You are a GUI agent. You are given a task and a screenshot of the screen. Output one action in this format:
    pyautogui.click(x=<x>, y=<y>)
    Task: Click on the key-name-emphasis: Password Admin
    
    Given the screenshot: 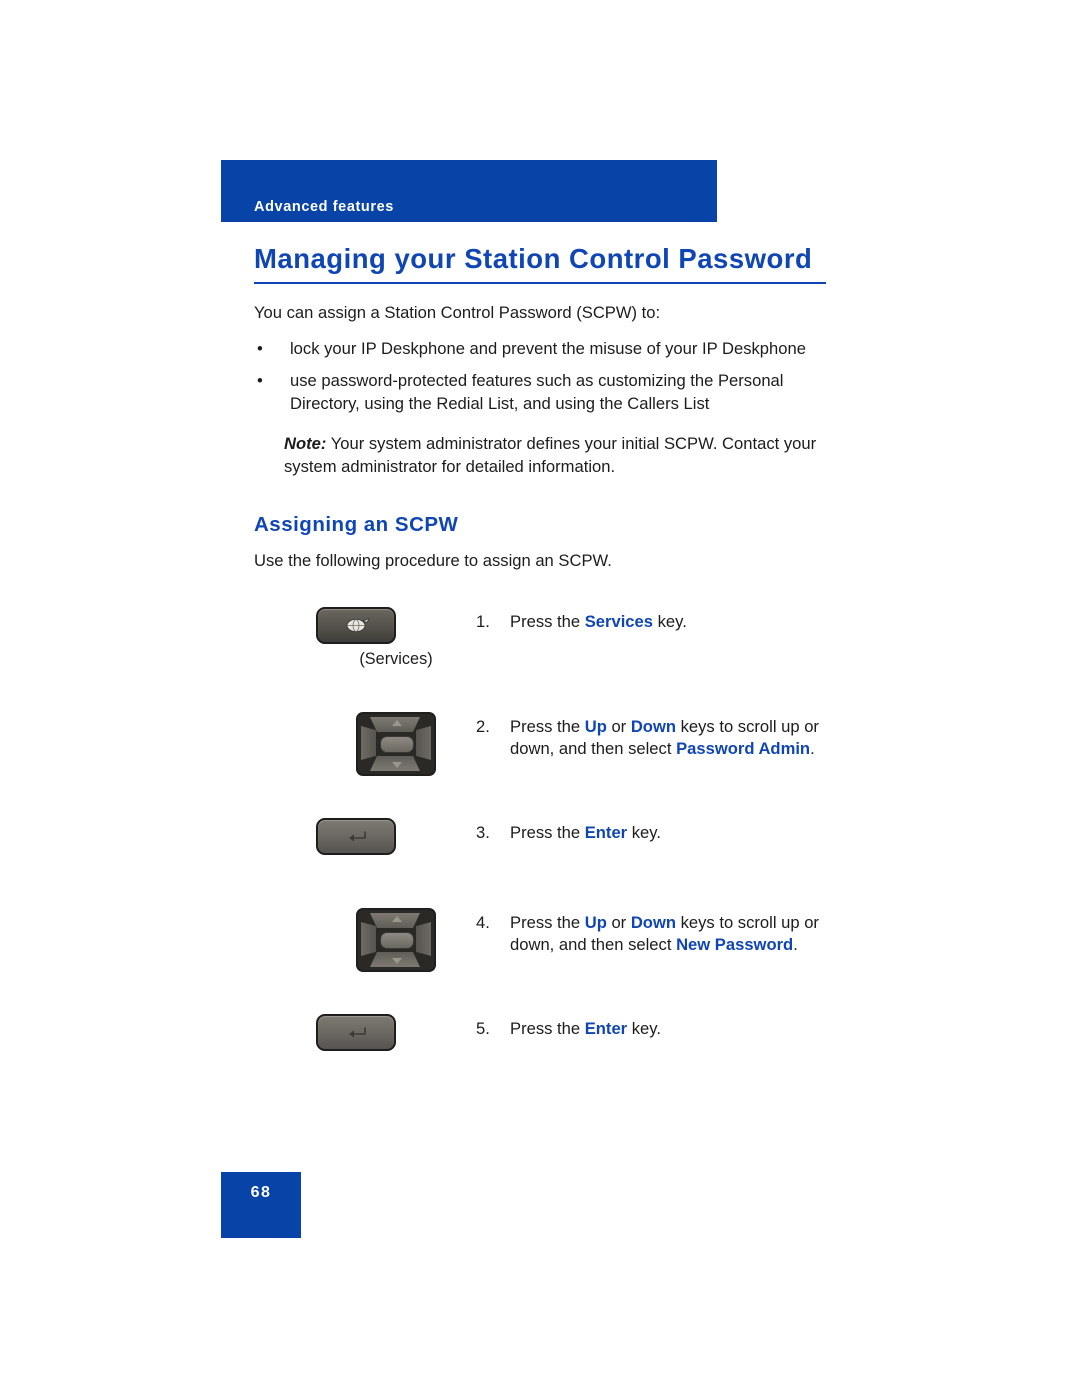 What is the action you would take?
    pyautogui.click(x=743, y=748)
    